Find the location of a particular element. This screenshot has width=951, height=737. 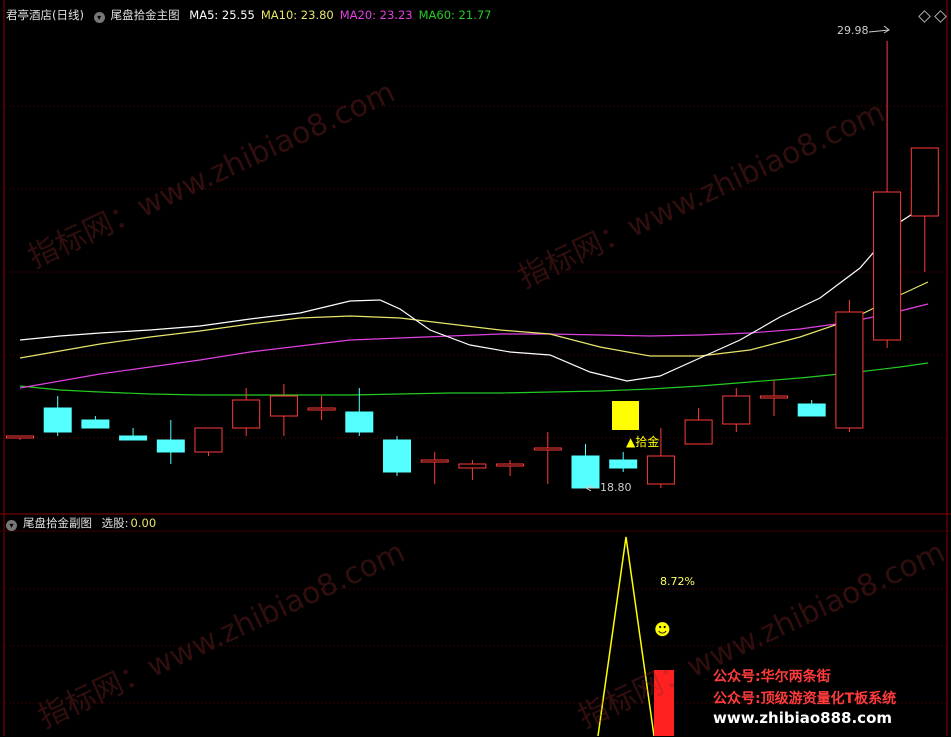

high-price-label: 29.98 is located at coordinates (853, 30).